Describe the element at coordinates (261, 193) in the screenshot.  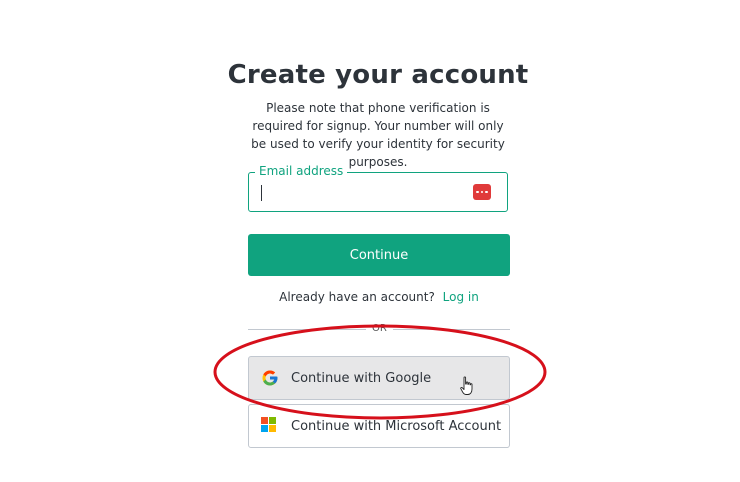
I see `text-caret` at that location.